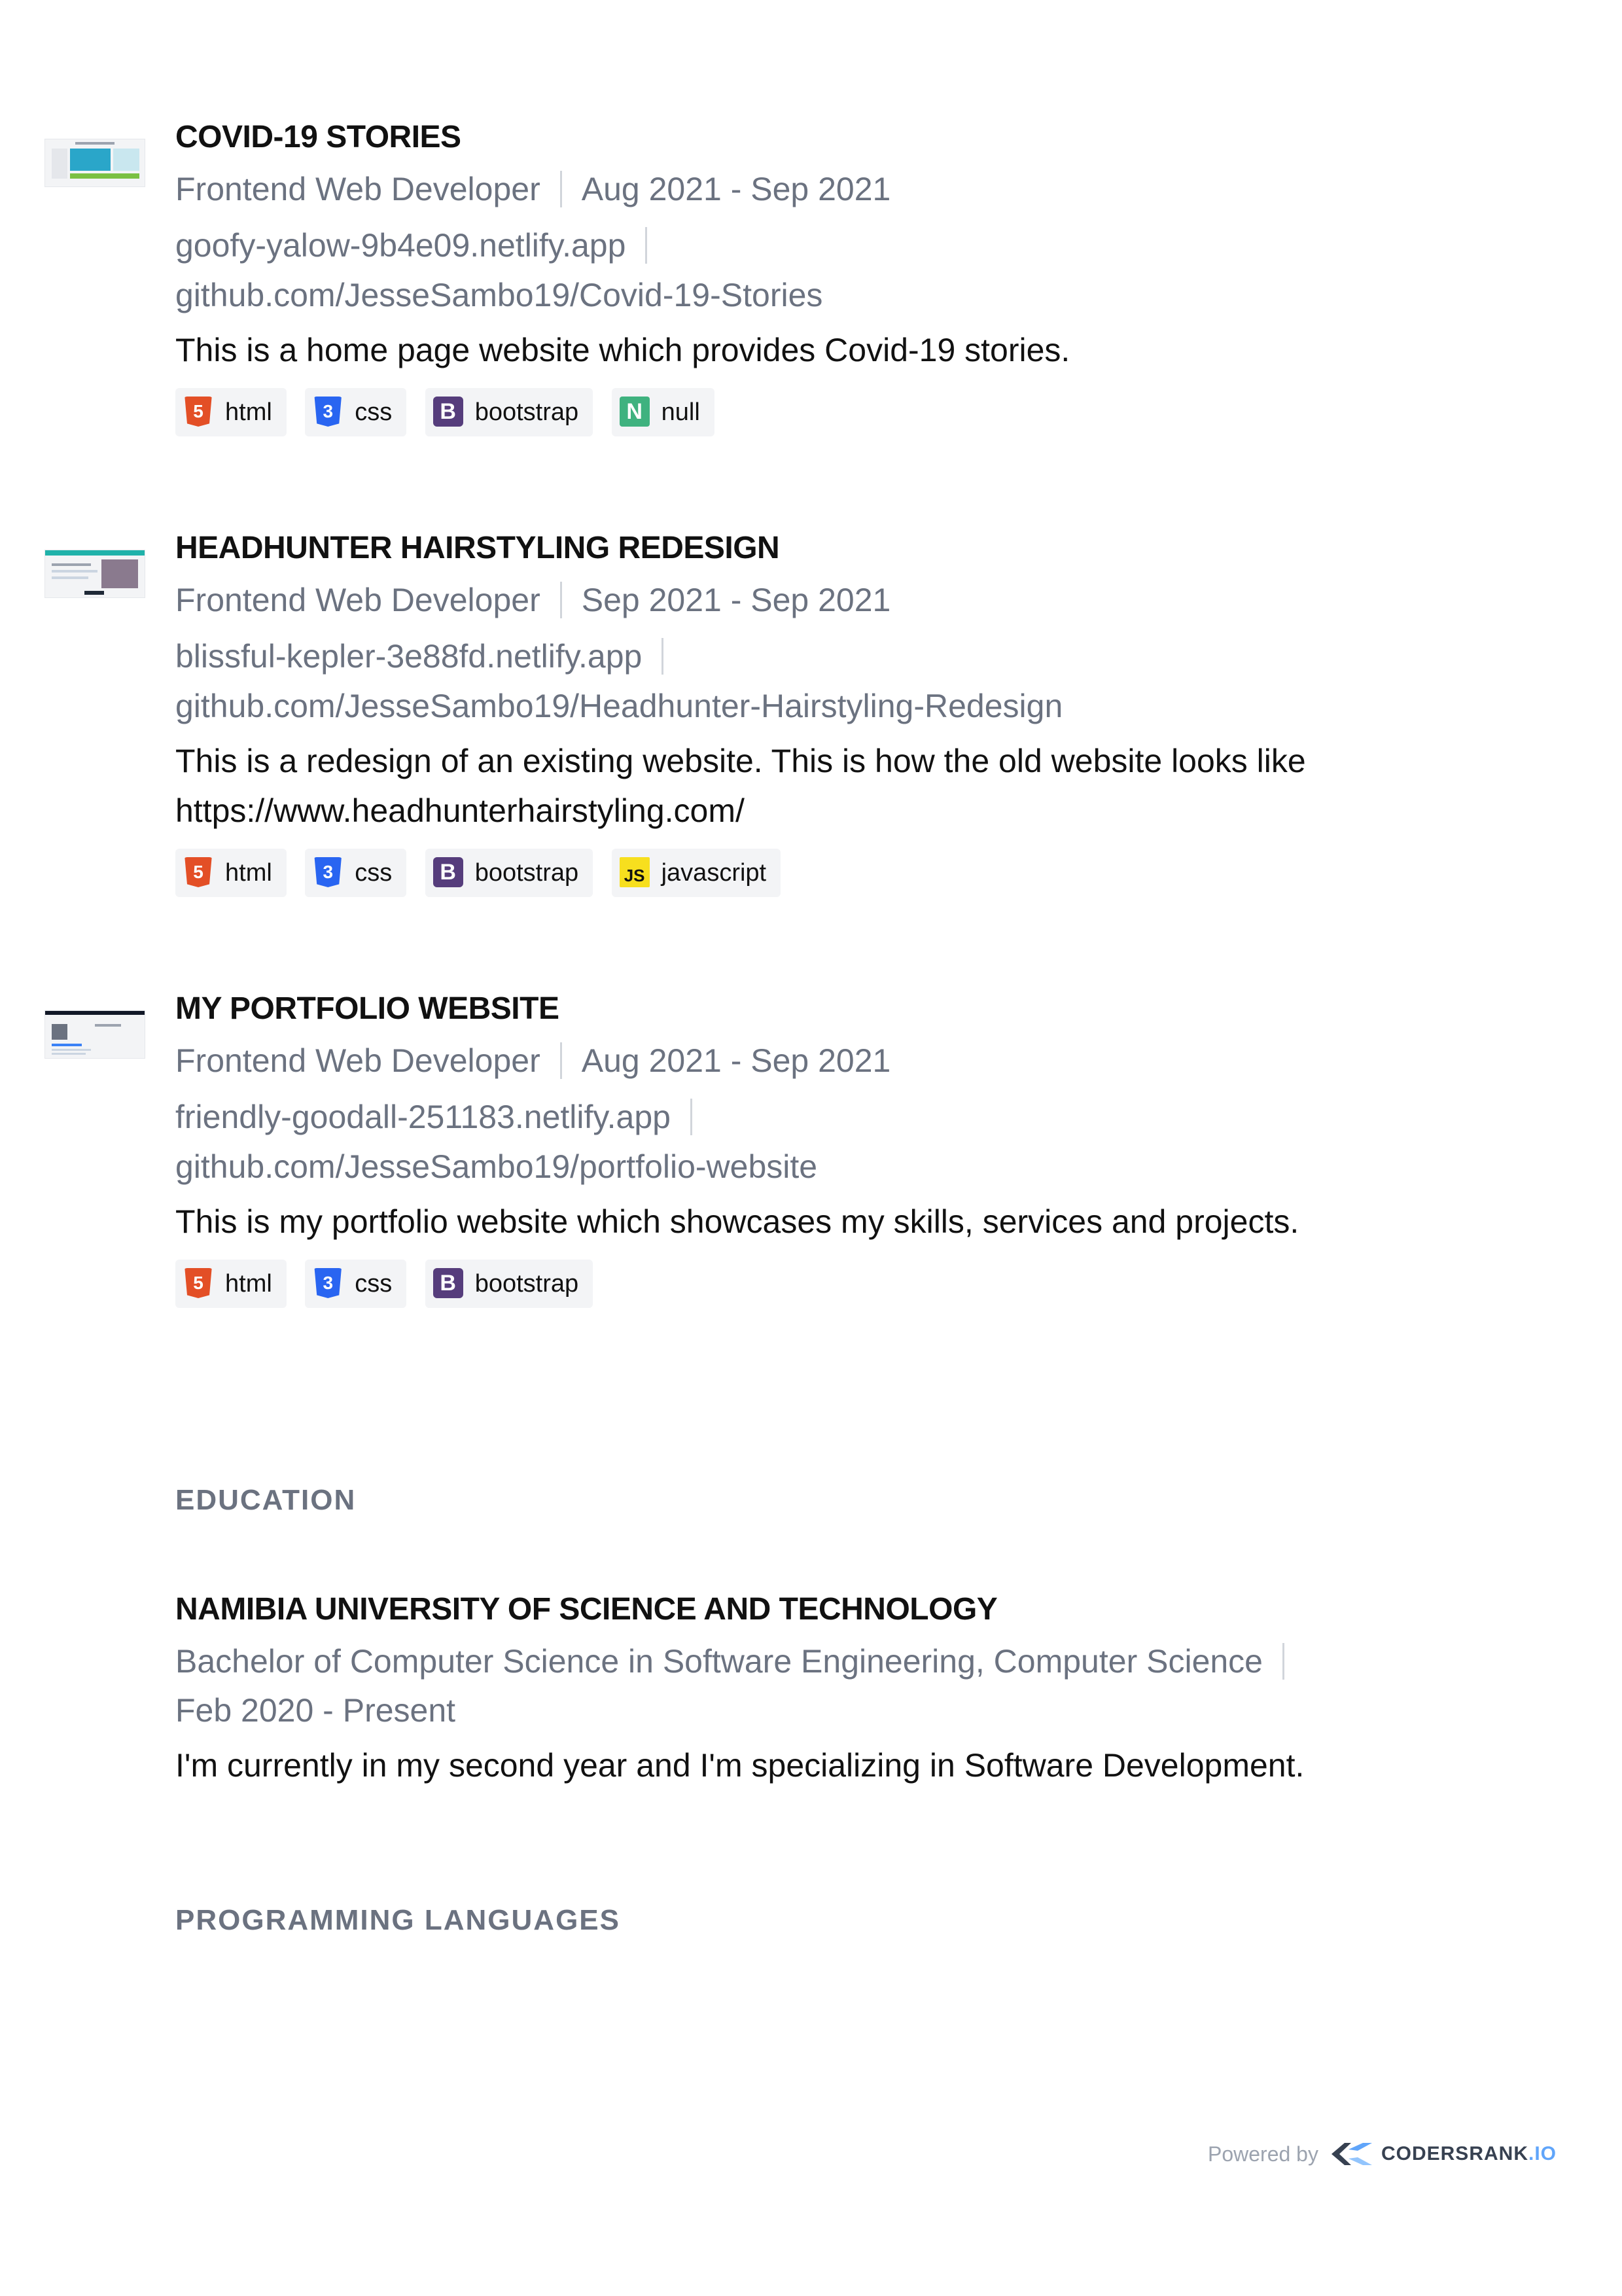 This screenshot has height=2296, width=1622. Describe the element at coordinates (736, 600) in the screenshot. I see `project-dates: Sep 2021 - Sep 2021` at that location.